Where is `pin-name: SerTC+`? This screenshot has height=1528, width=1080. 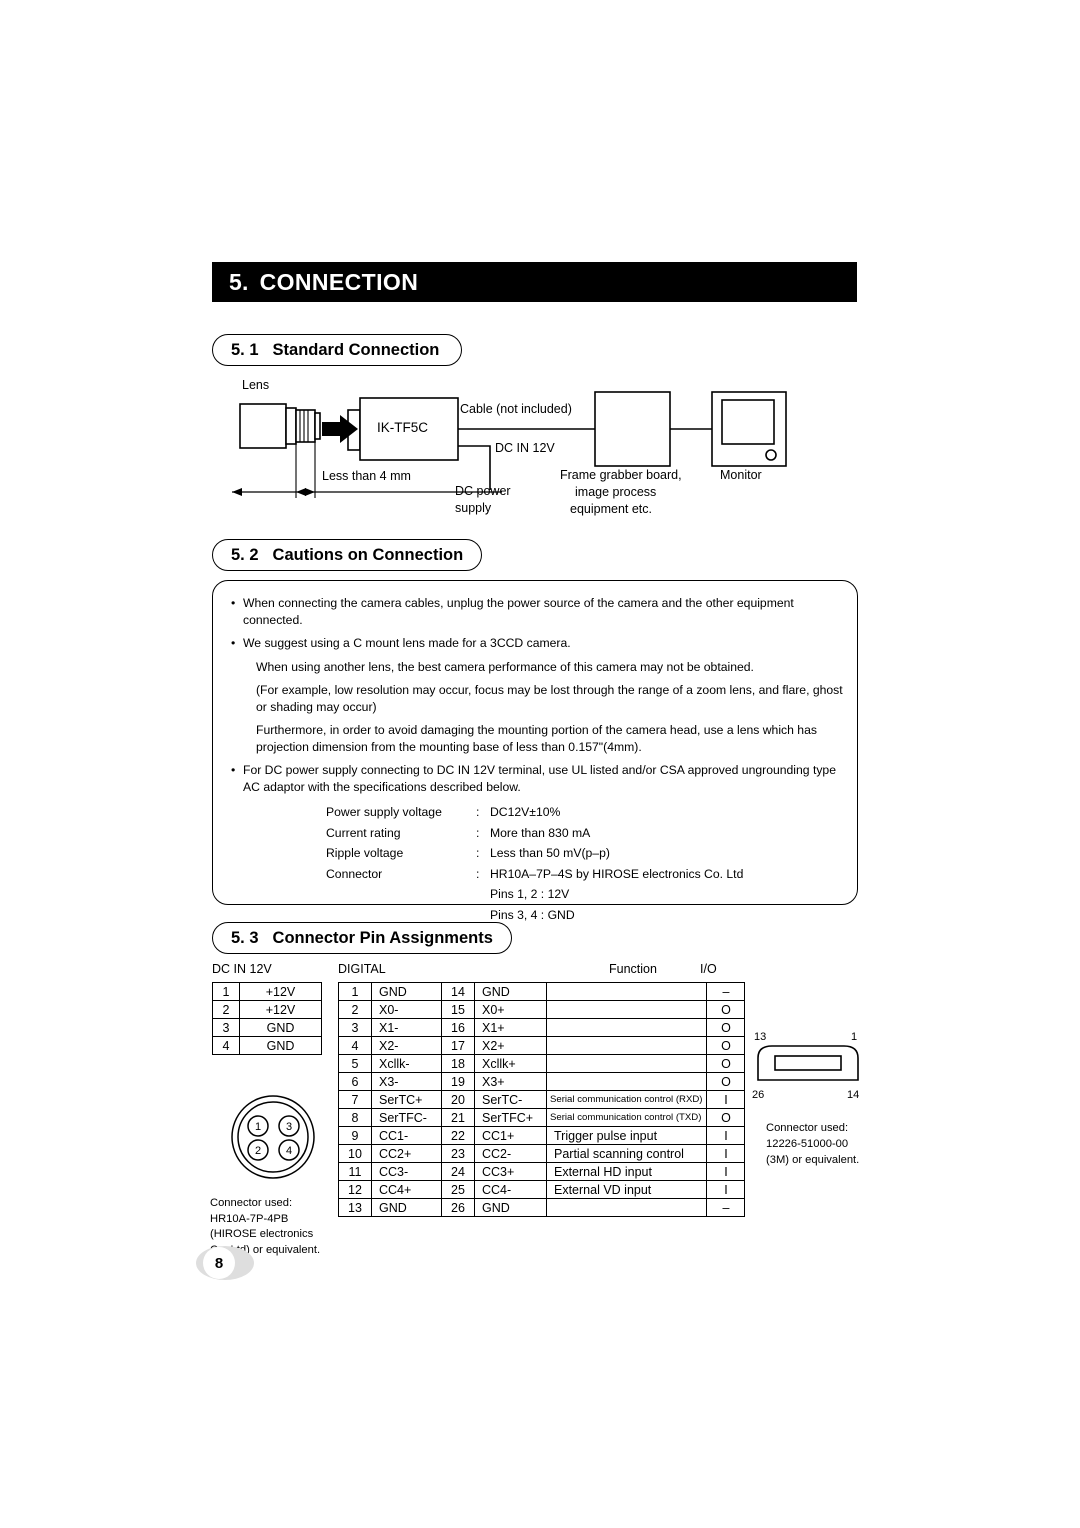 pin-name: SerTC+ is located at coordinates (406, 1099).